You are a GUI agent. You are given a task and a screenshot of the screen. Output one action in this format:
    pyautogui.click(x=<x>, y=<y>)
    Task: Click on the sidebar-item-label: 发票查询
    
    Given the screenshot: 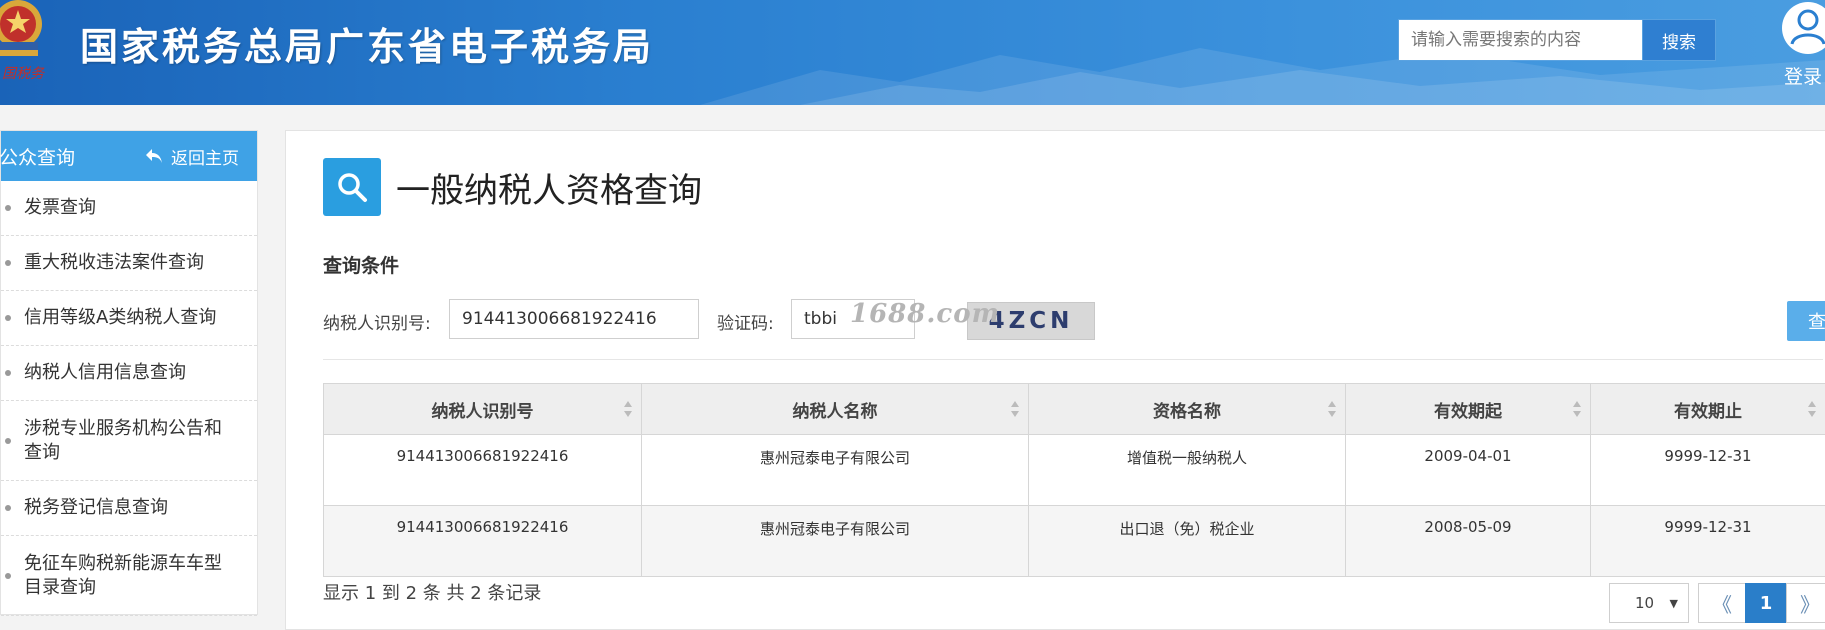 What is the action you would take?
    pyautogui.click(x=60, y=208)
    